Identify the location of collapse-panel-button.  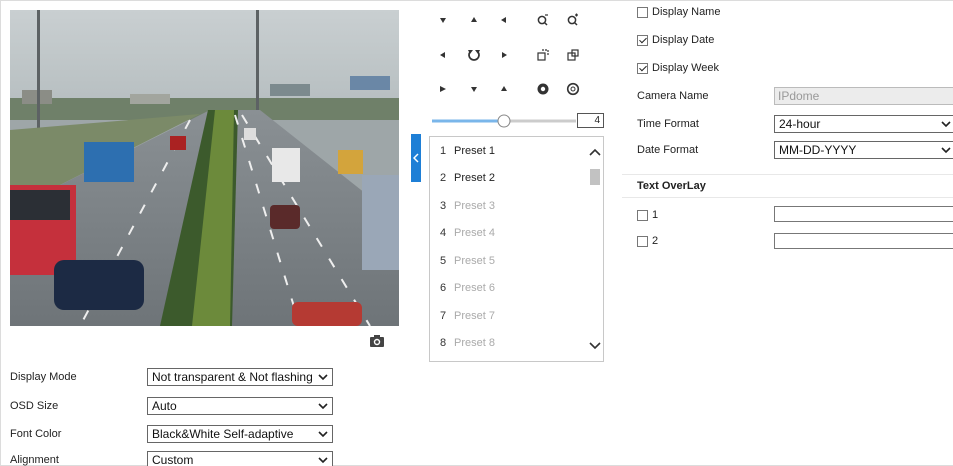
(416, 158).